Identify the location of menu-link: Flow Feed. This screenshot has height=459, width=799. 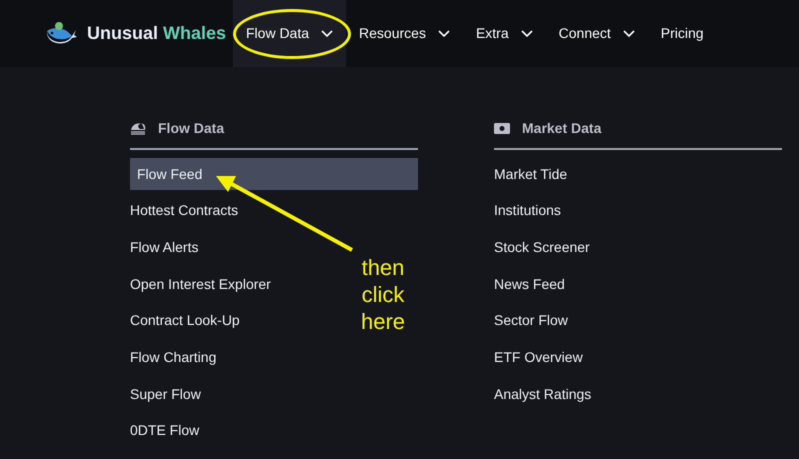
(274, 174).